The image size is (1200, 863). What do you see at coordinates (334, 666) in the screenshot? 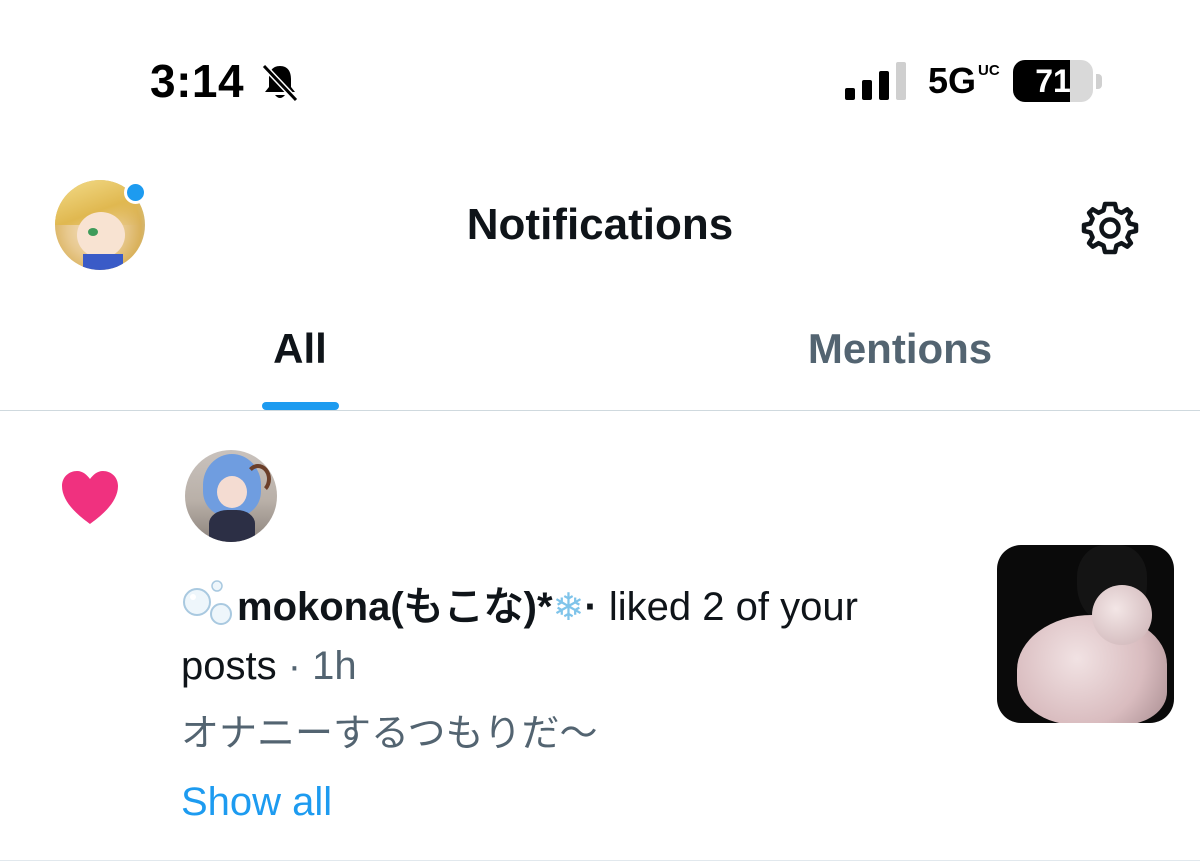
I see `notification-time: 1h` at bounding box center [334, 666].